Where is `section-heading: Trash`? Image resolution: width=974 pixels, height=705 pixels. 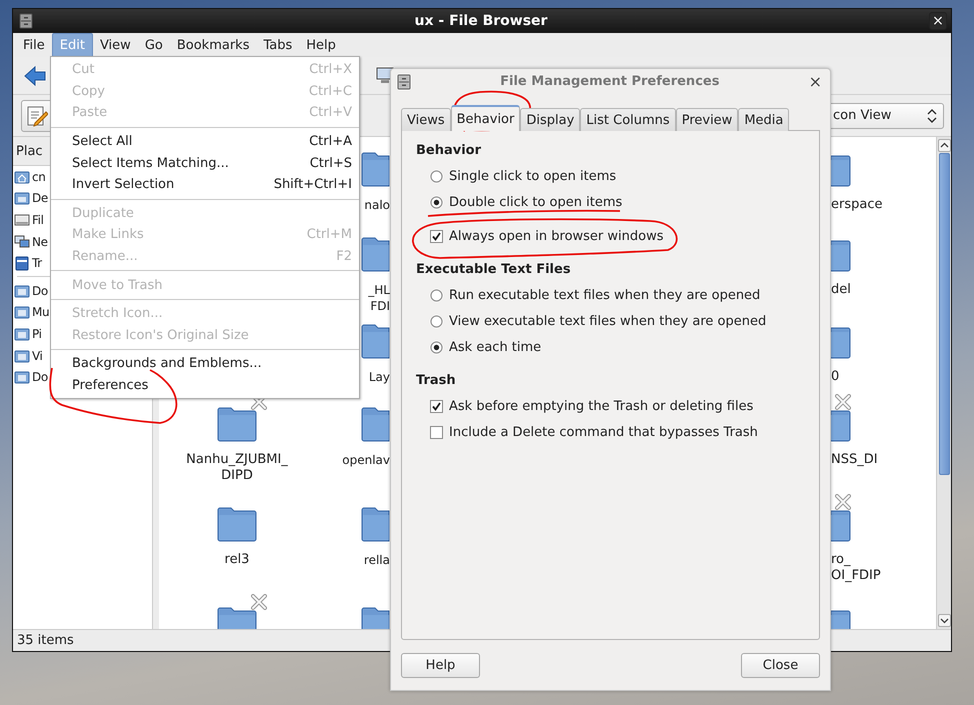 section-heading: Trash is located at coordinates (436, 381).